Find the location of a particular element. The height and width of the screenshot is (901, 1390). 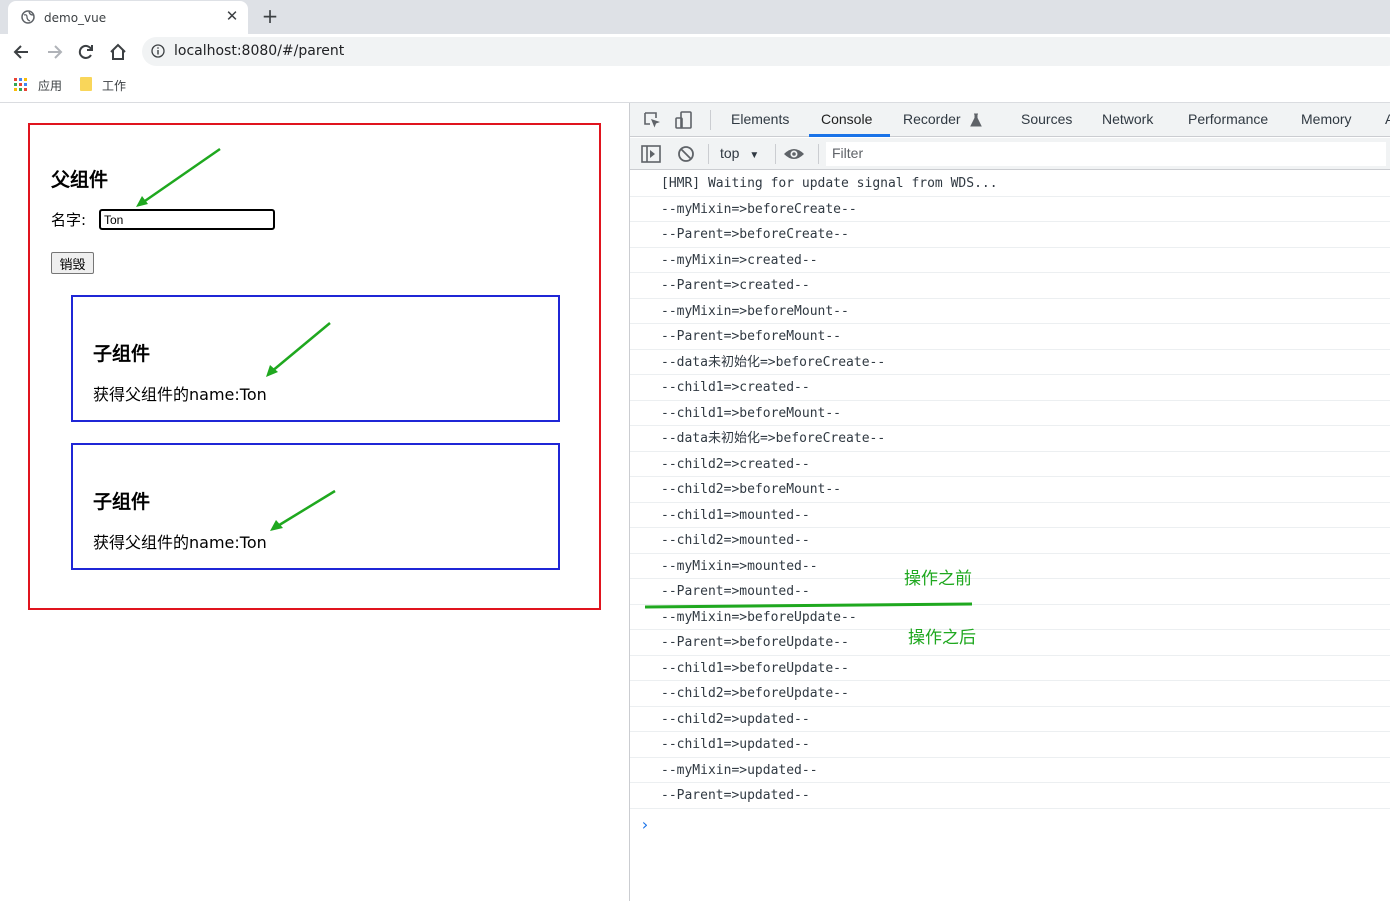

tab-network: Network is located at coordinates (1127, 119).